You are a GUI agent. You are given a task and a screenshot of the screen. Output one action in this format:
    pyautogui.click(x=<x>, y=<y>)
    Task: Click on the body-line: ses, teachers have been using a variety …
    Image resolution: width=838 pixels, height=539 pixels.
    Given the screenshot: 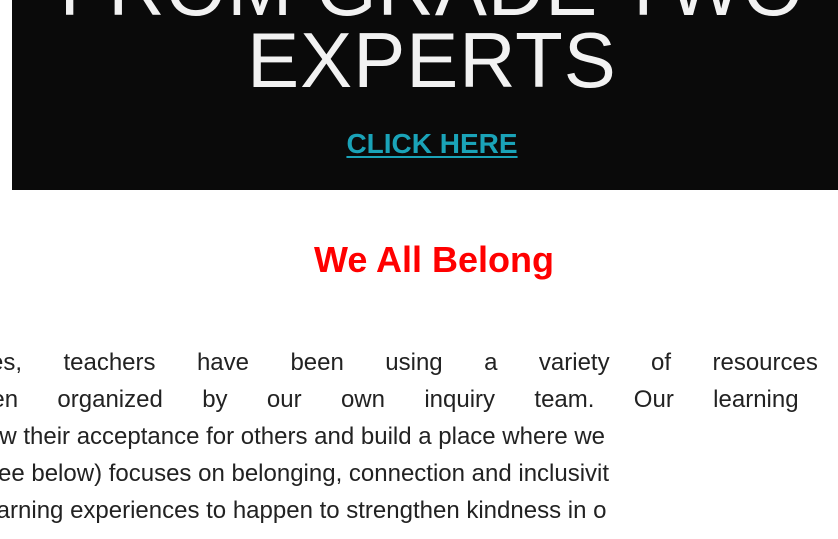 What is the action you would take?
    pyautogui.click(x=419, y=362)
    